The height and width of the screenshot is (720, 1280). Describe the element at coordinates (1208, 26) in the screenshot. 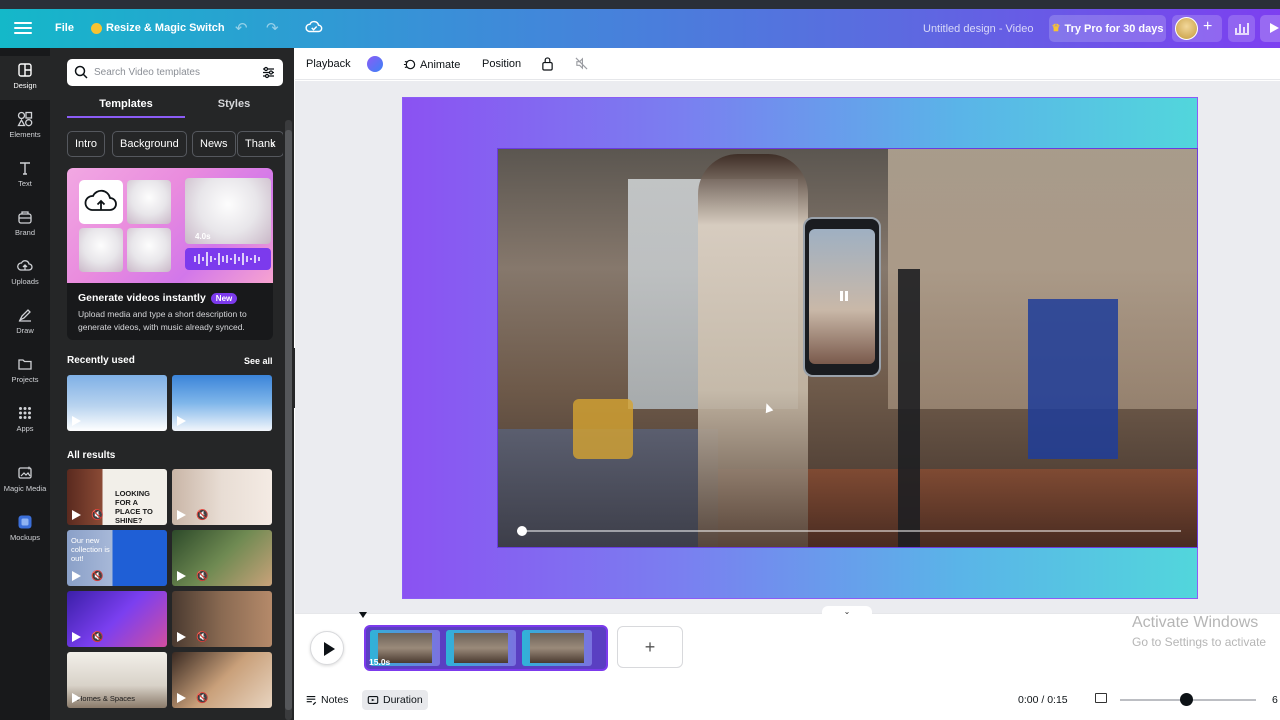

I see `plus-icon: +` at that location.